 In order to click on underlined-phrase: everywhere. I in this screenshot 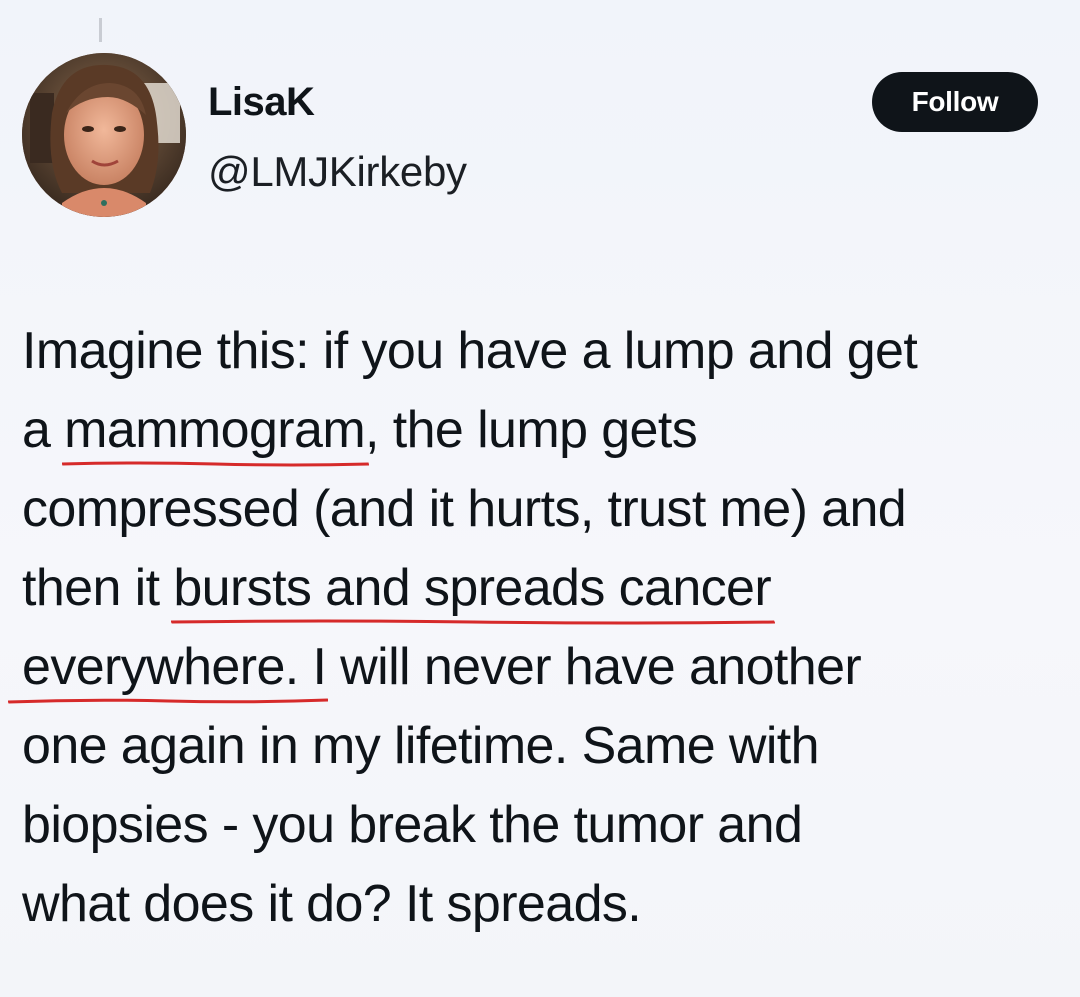, I will do `click(168, 667)`.